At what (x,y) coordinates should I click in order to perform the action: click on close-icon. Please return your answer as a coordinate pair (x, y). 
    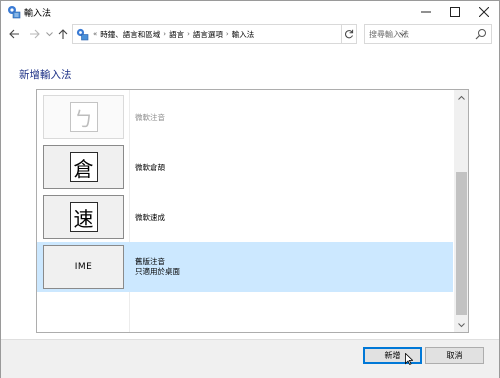
    Looking at the image, I should click on (484, 12).